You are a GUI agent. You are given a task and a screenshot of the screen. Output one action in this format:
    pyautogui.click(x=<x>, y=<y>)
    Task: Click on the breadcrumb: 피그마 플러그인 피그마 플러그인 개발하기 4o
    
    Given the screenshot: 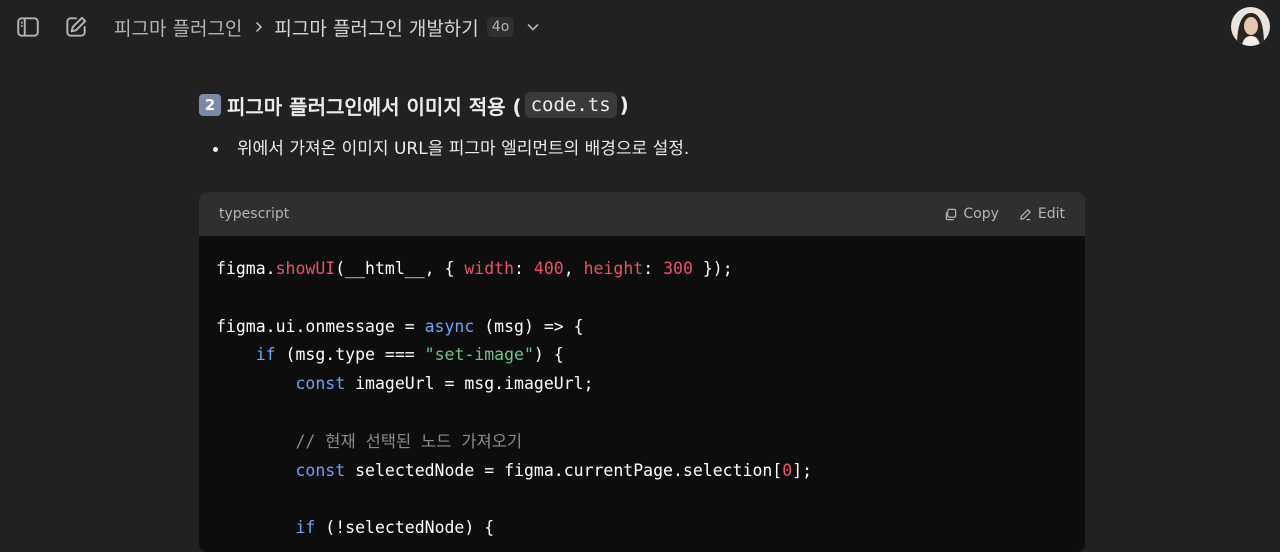 What is the action you would take?
    pyautogui.click(x=327, y=27)
    